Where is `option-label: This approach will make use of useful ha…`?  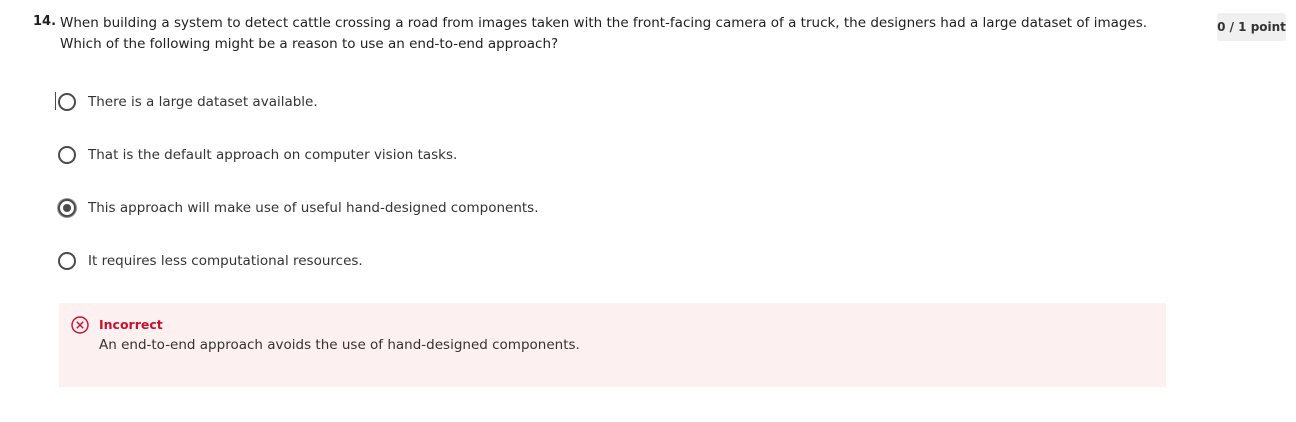 option-label: This approach will make use of useful ha… is located at coordinates (313, 208).